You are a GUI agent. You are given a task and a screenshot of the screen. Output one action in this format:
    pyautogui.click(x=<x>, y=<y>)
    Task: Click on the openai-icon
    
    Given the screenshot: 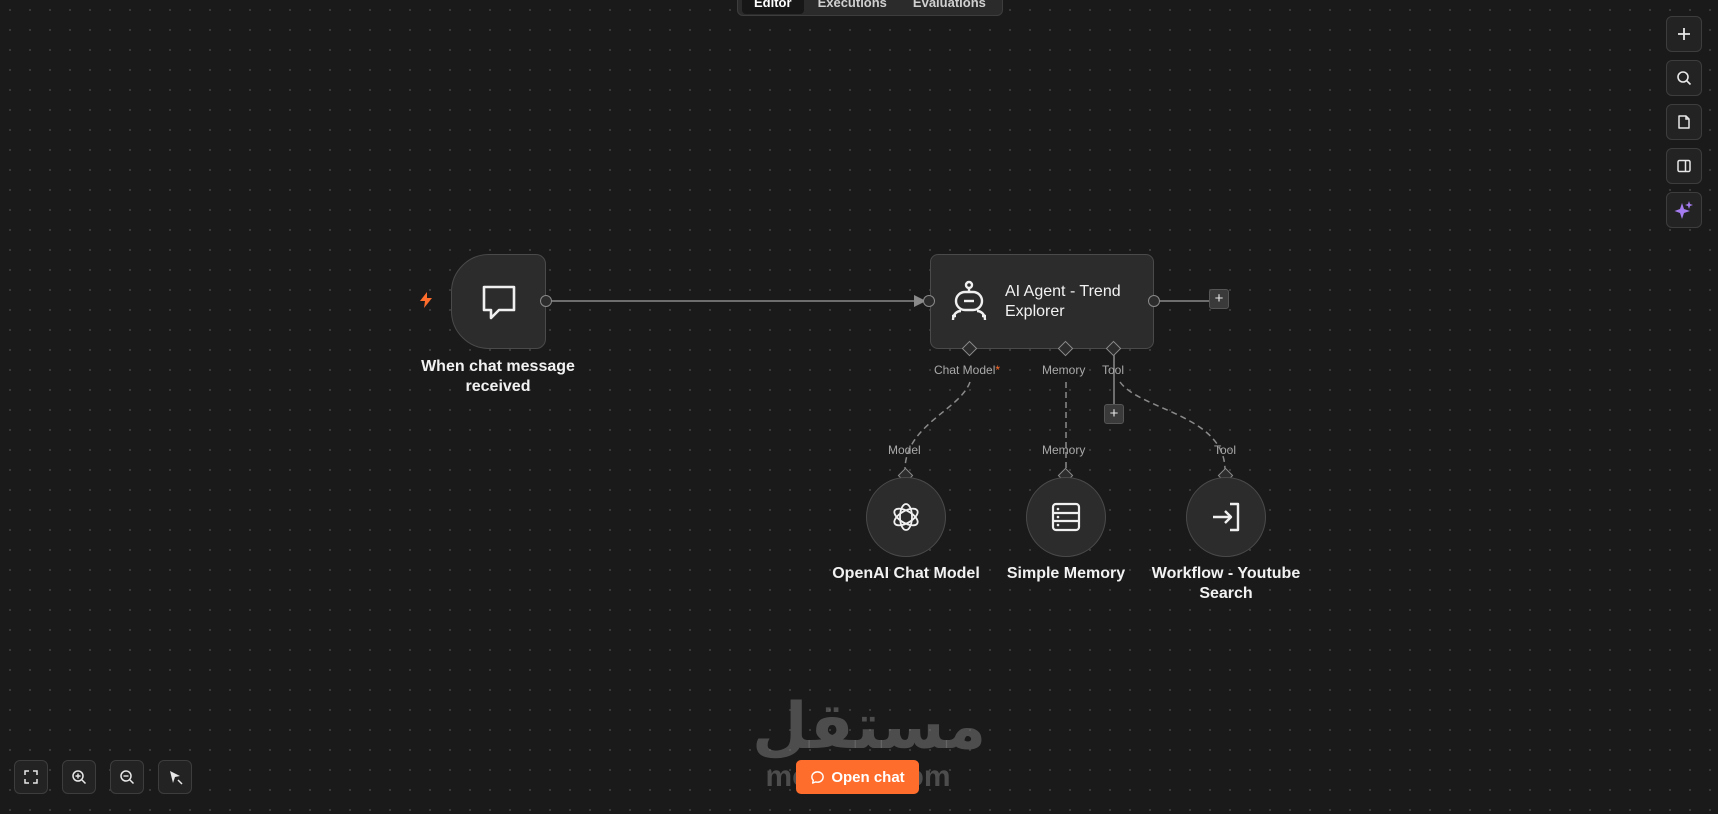 What is the action you would take?
    pyautogui.click(x=906, y=517)
    